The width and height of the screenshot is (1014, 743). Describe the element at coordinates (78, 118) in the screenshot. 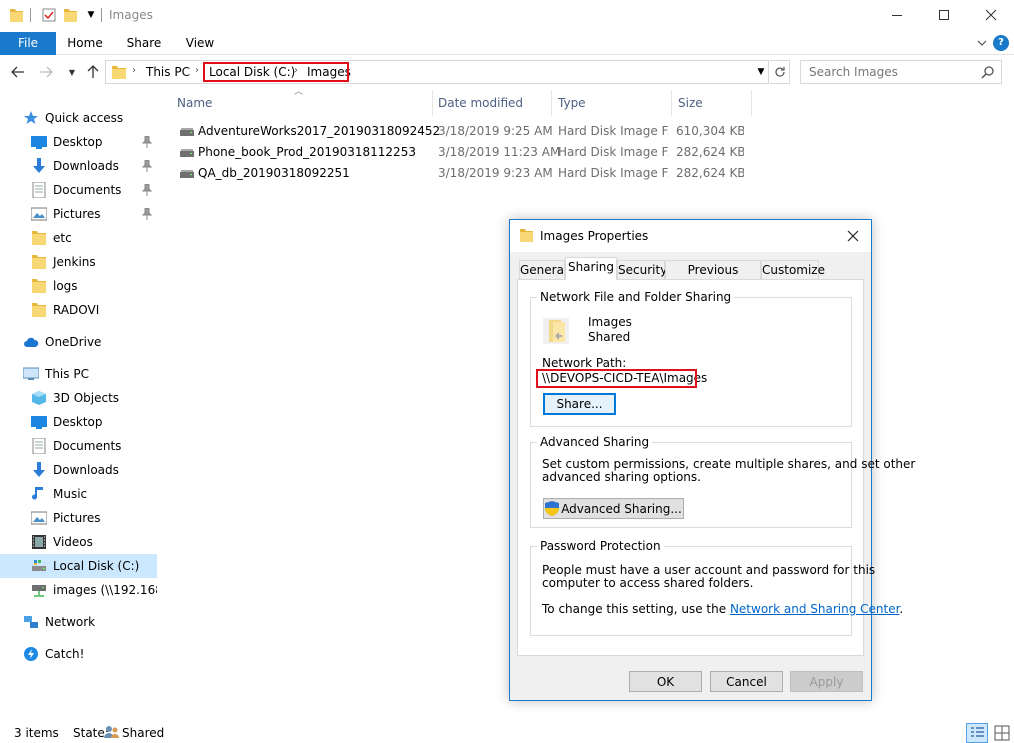

I see `sidebar-item-quick-access: Quick access` at that location.